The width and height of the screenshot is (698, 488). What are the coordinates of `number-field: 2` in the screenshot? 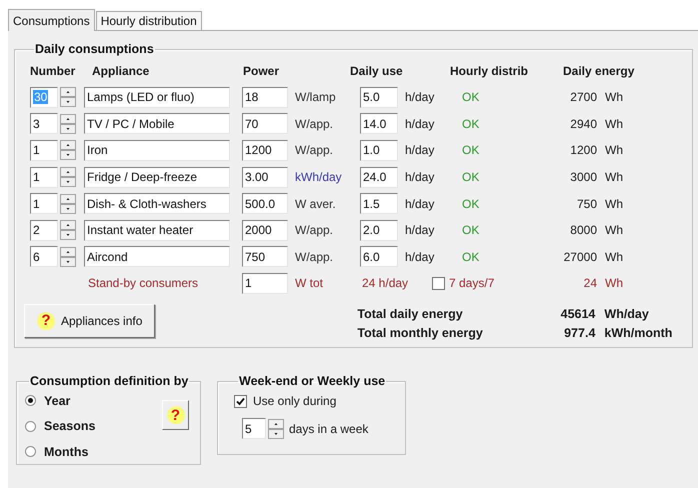 It's located at (44, 230).